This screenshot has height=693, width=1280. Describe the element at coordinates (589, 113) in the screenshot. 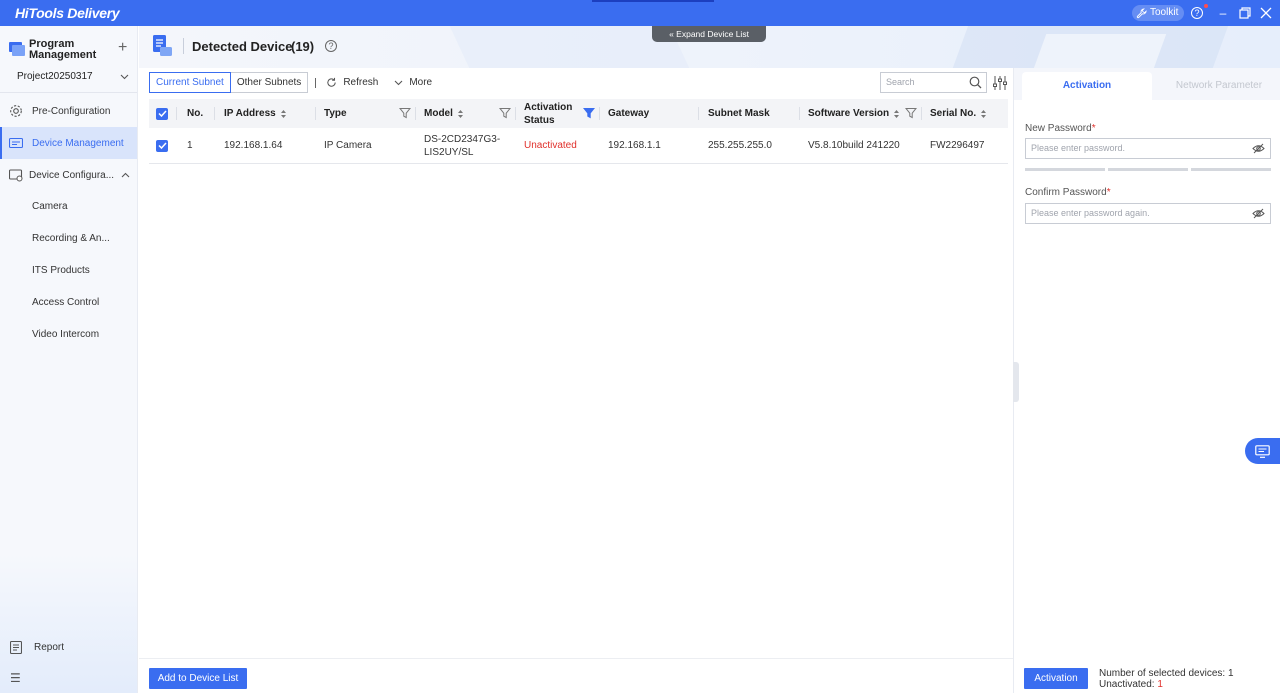

I see `filter-active-icon` at that location.